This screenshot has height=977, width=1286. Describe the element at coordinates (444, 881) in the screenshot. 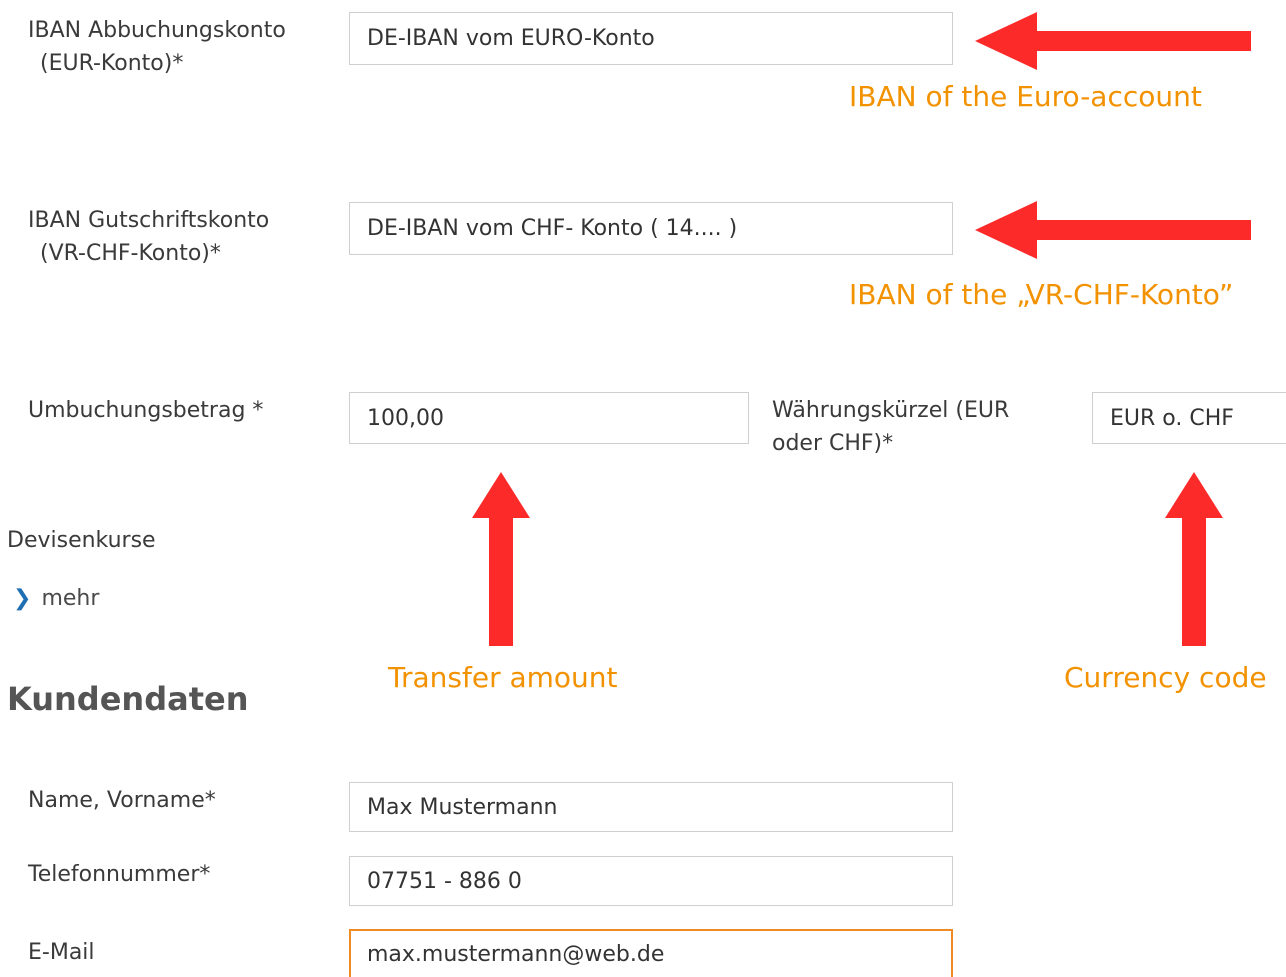

I see `phone-value: 07751 - 886 0` at that location.